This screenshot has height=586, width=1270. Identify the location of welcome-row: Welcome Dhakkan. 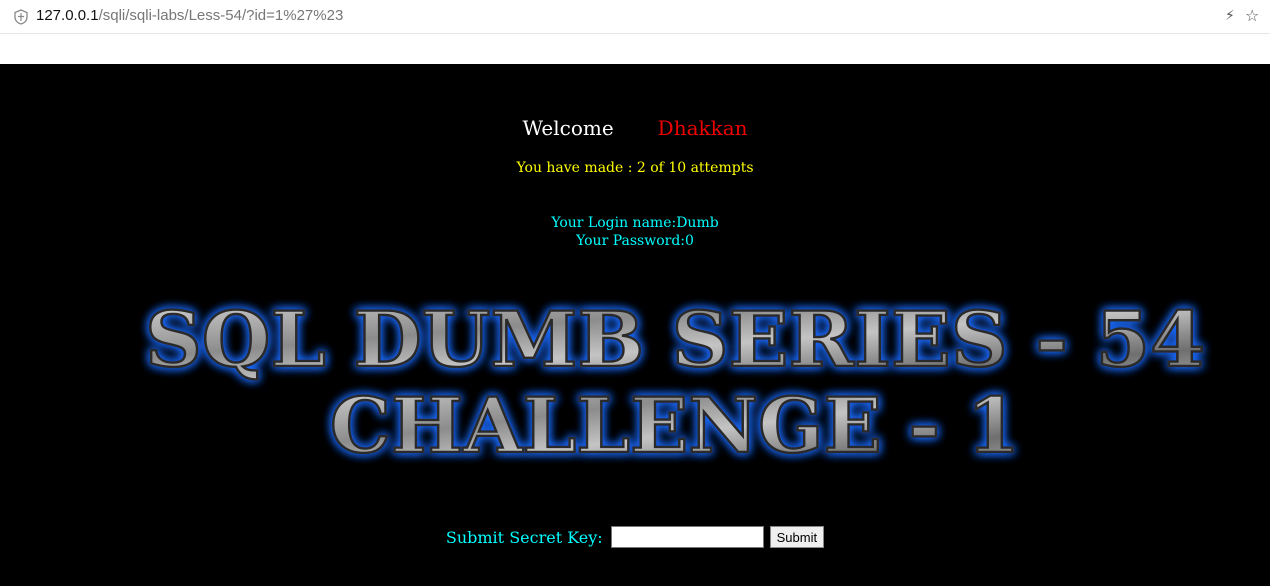
(635, 128).